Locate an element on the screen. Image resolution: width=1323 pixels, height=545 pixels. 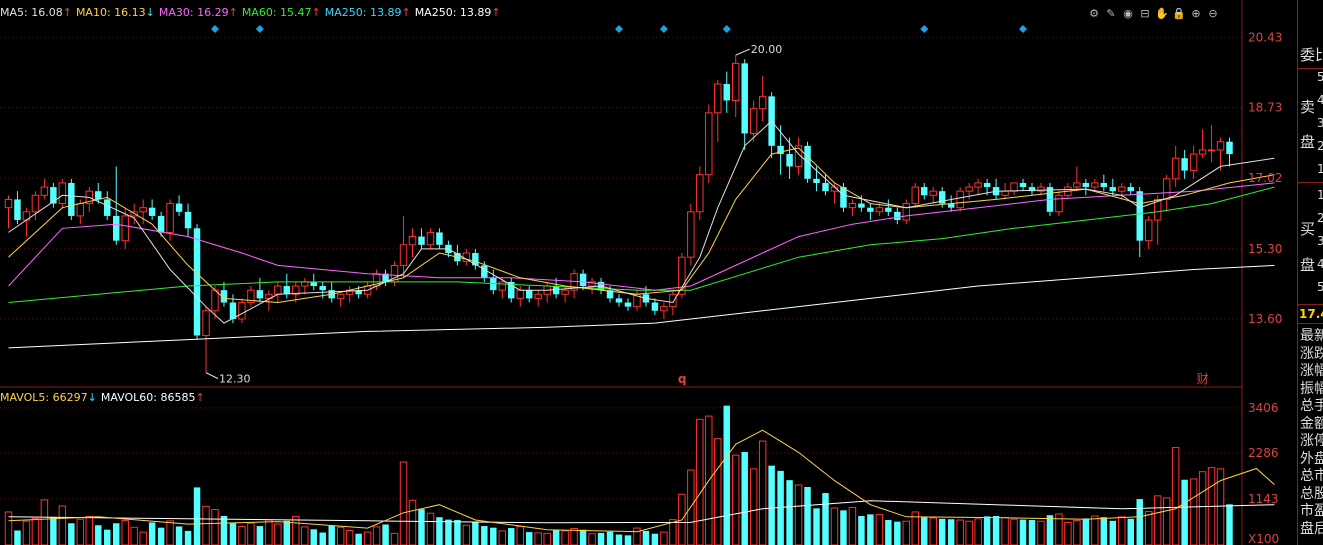
volume-axis: 3406 2286 1143 X100 is located at coordinates (1263, 473).